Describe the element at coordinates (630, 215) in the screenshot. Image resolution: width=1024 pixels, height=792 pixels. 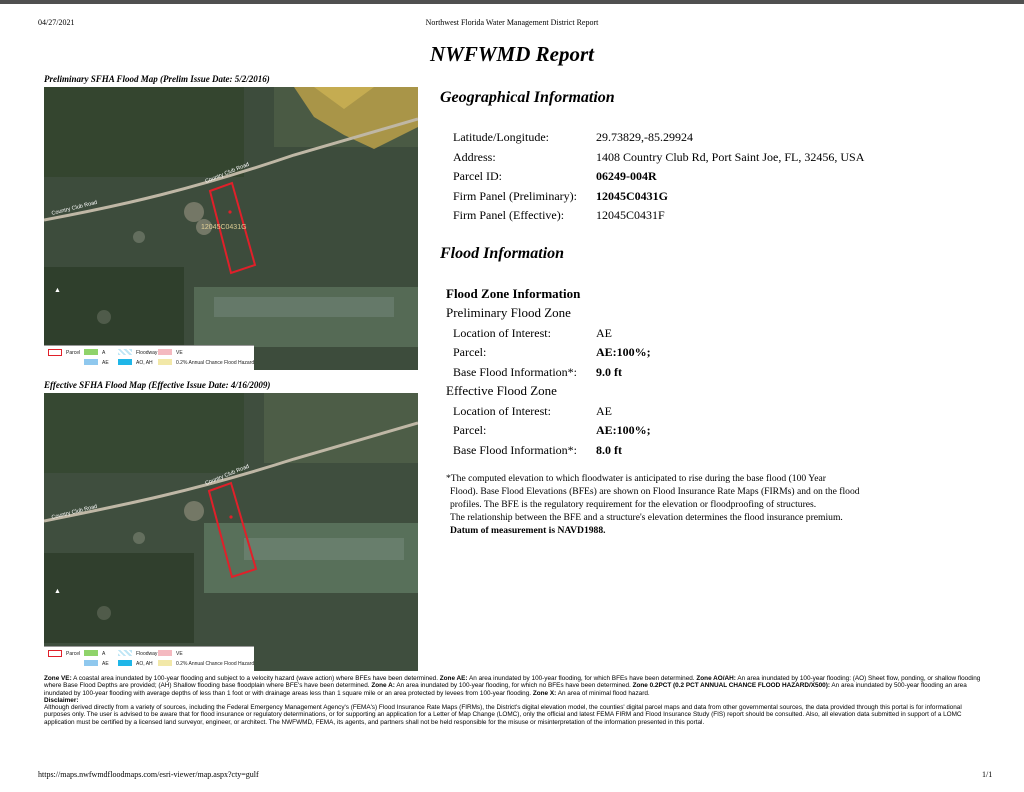
I see `geo-value-firm-effective: 12045C0431F` at that location.